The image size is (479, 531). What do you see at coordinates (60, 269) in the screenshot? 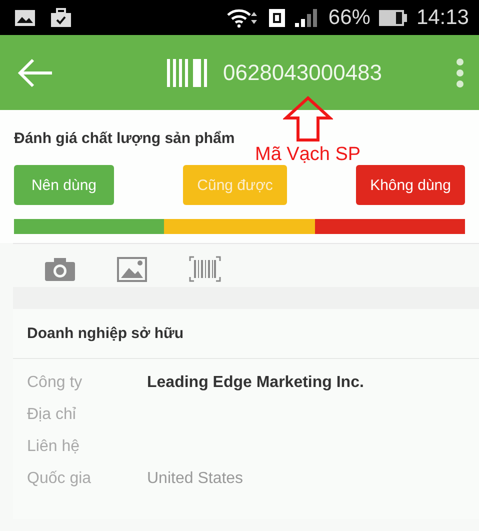
I see `camera-icon` at bounding box center [60, 269].